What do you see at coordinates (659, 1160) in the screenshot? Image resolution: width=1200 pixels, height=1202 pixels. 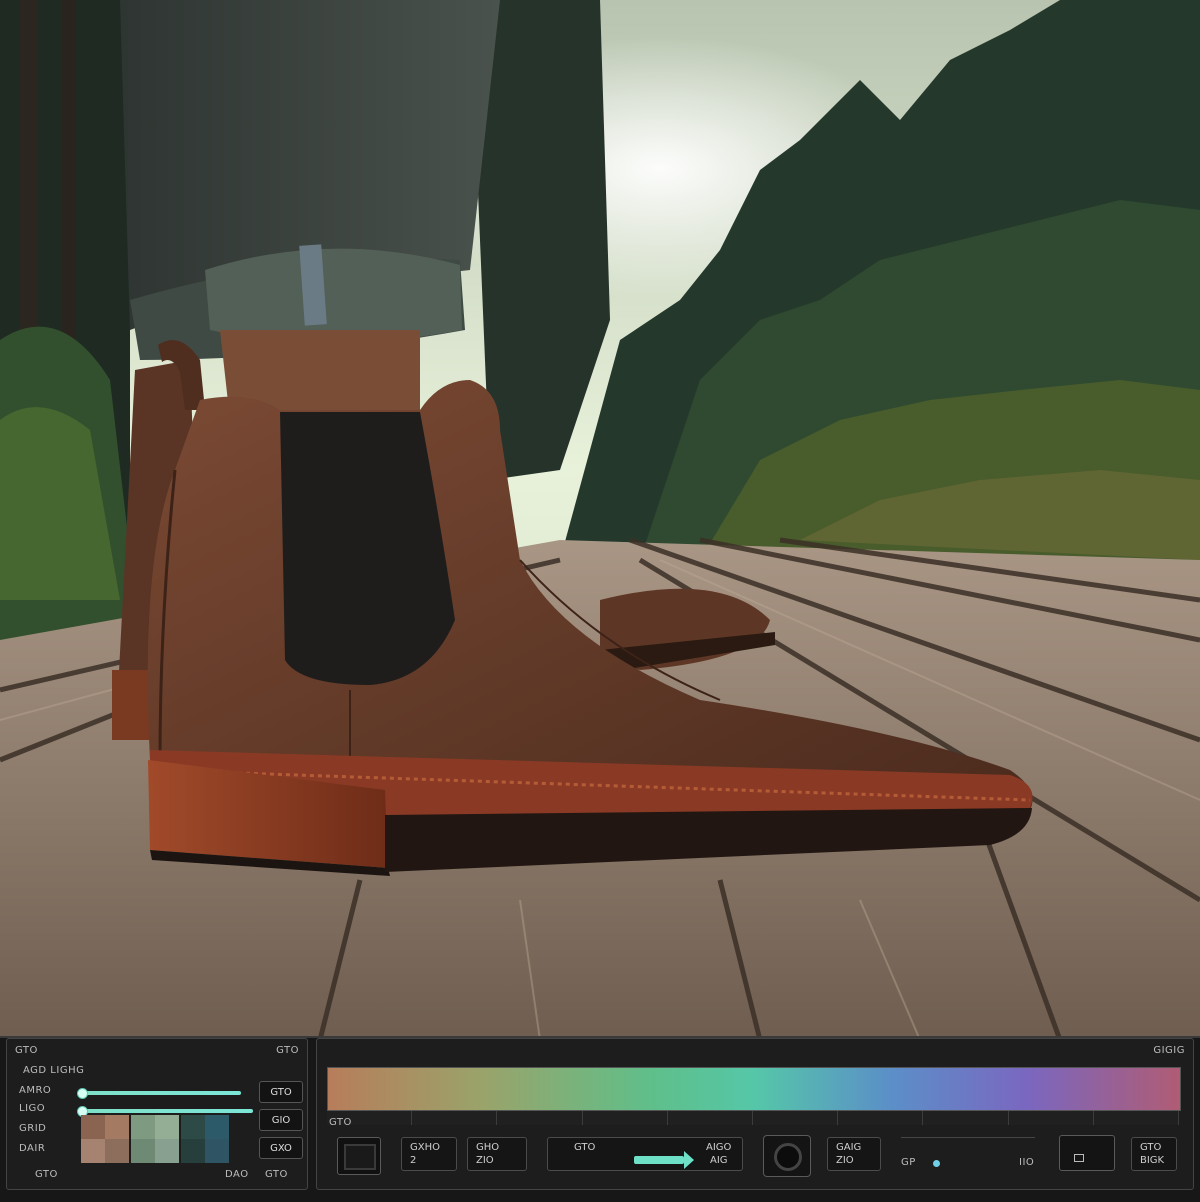 I see `arrow-right-icon` at bounding box center [659, 1160].